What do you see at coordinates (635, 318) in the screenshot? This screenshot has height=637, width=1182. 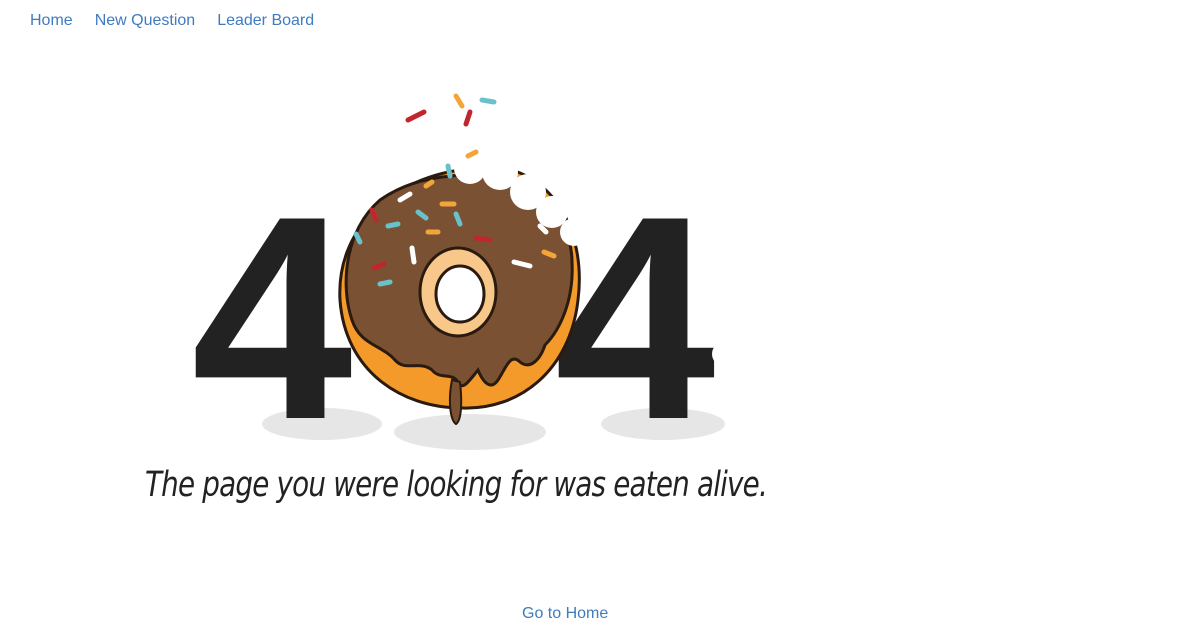 I see `digit-four-right: 4` at bounding box center [635, 318].